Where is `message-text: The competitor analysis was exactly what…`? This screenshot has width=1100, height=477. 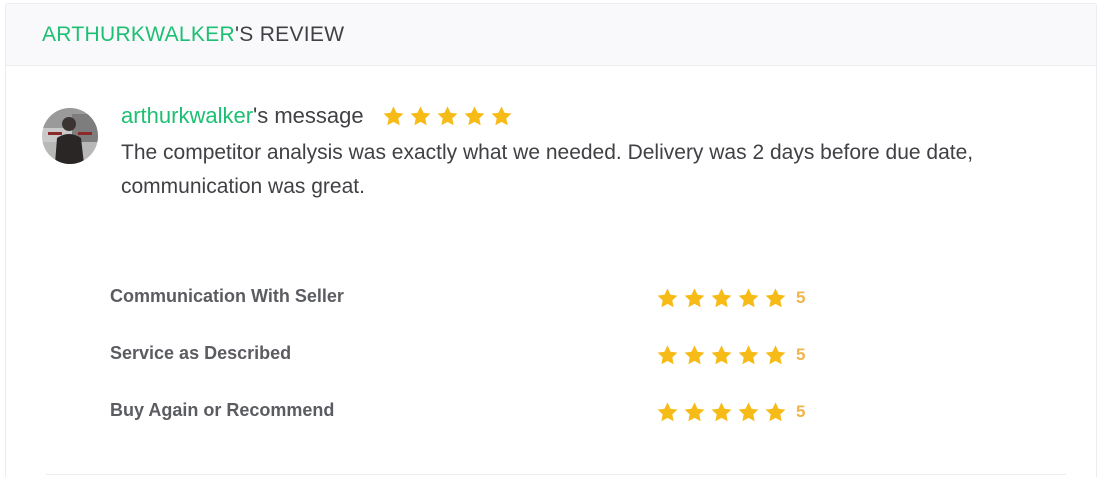 message-text: The competitor analysis was exactly what… is located at coordinates (547, 169).